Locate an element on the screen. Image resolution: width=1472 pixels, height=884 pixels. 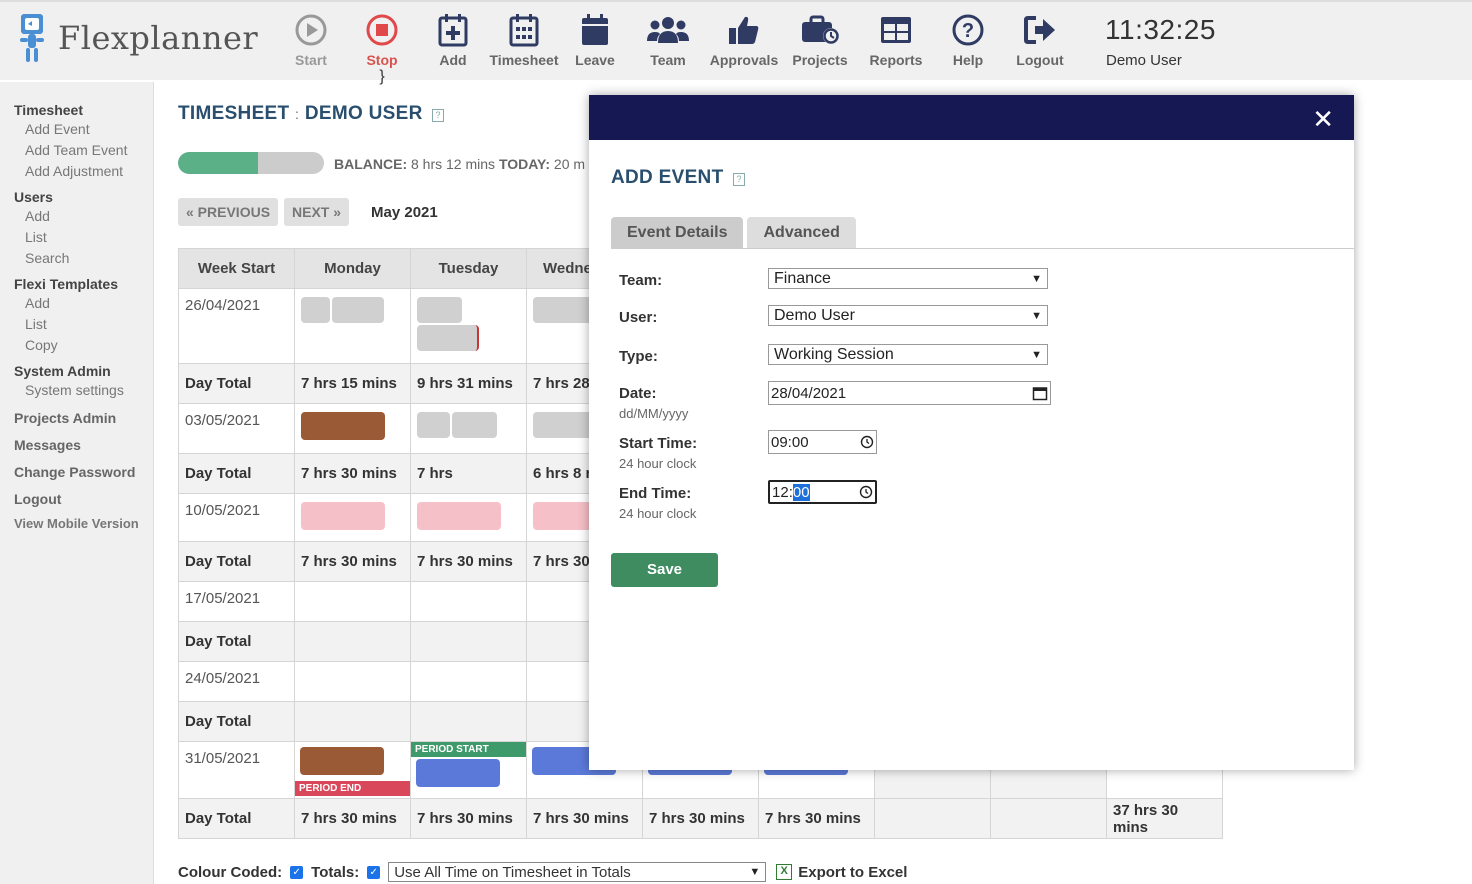
excel-icon: X is located at coordinates (784, 872).